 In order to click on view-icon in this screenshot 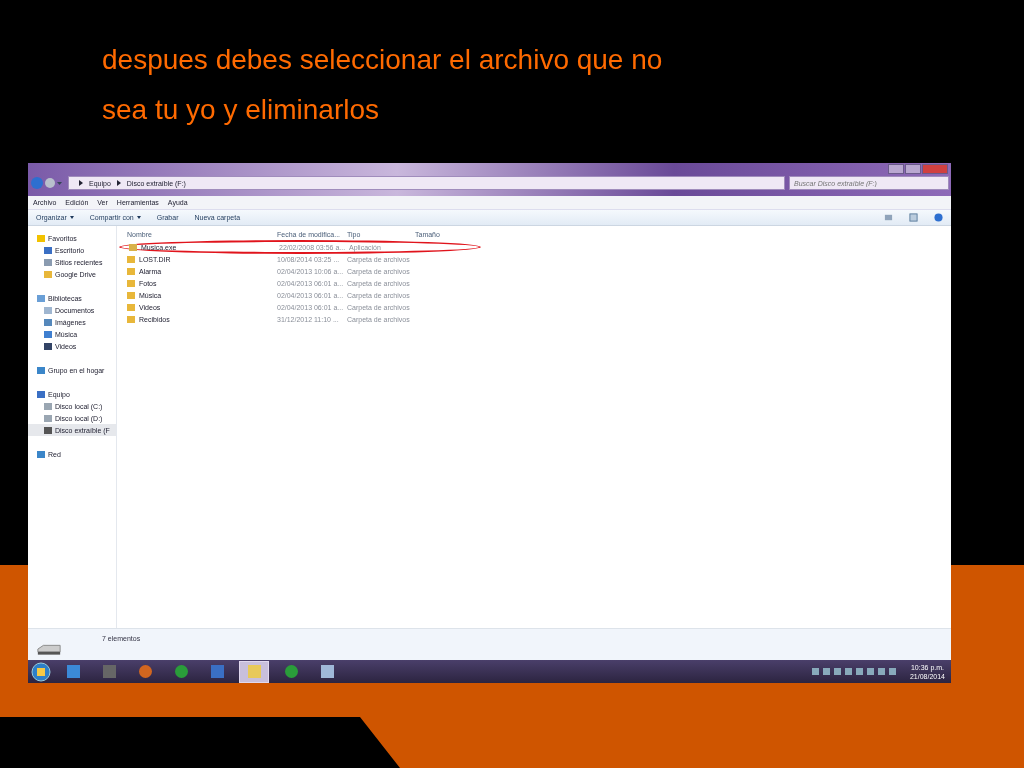, I will do `click(888, 217)`.